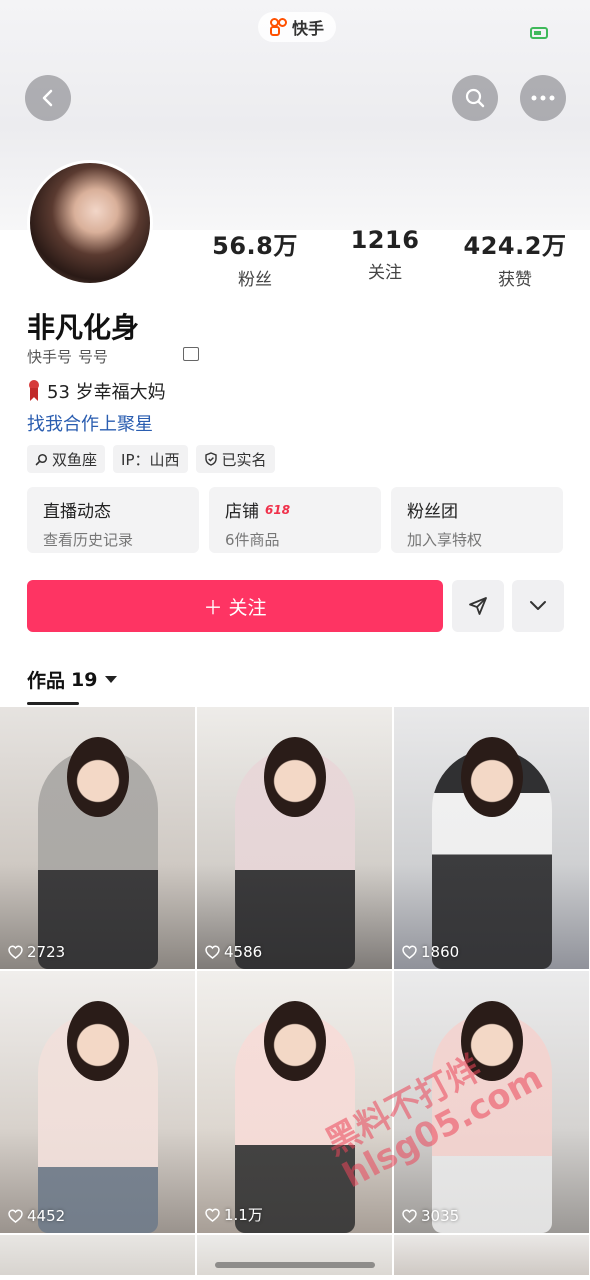 This screenshot has width=590, height=1280. I want to click on like-count-text: 1860, so click(440, 952).